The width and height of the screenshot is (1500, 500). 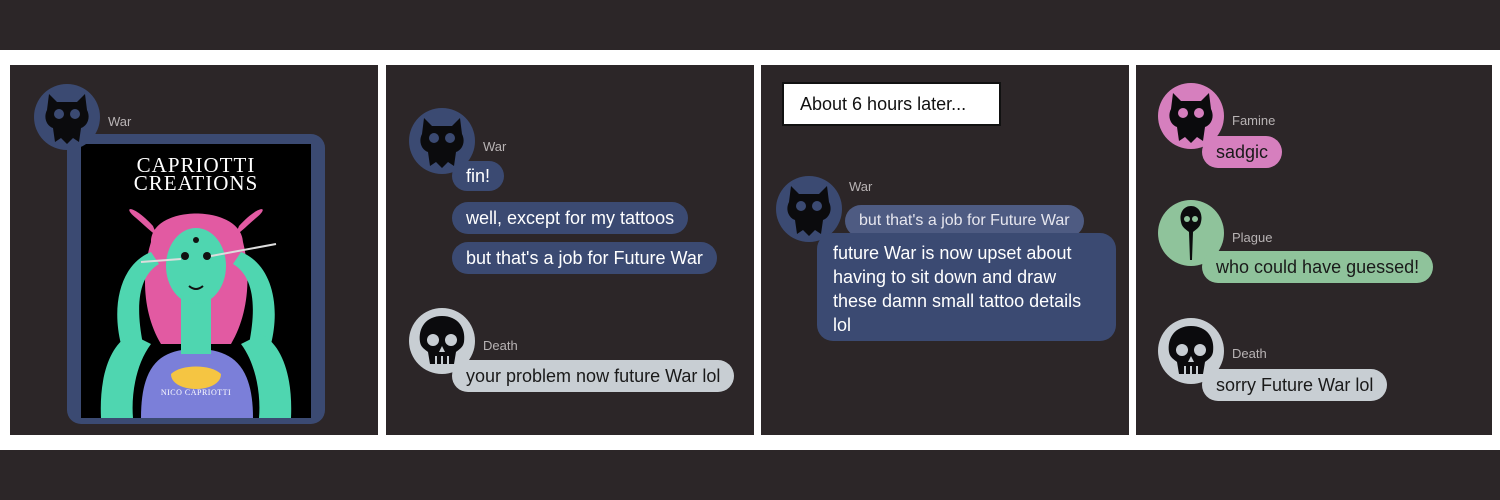 I want to click on artwork-credit: NICO CAPRIOTTI, so click(x=196, y=392).